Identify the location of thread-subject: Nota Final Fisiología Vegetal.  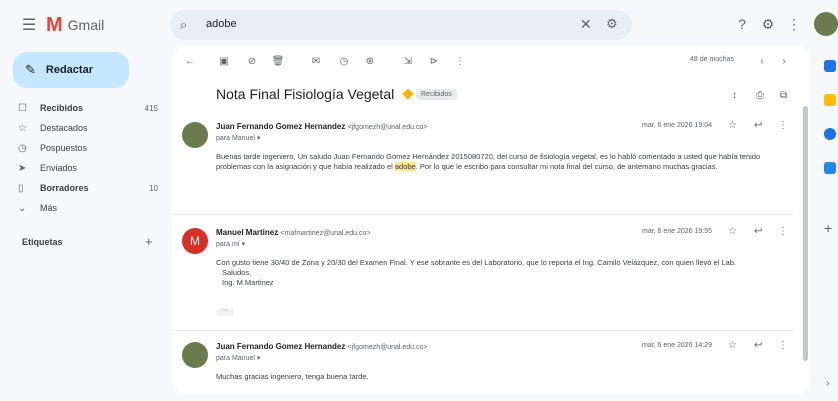
(305, 94).